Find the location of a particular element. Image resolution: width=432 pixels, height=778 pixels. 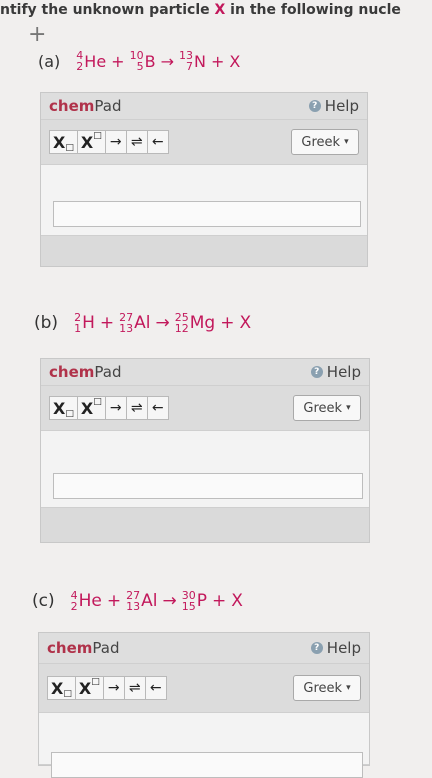

atomic-number: 12 is located at coordinates (181, 328).